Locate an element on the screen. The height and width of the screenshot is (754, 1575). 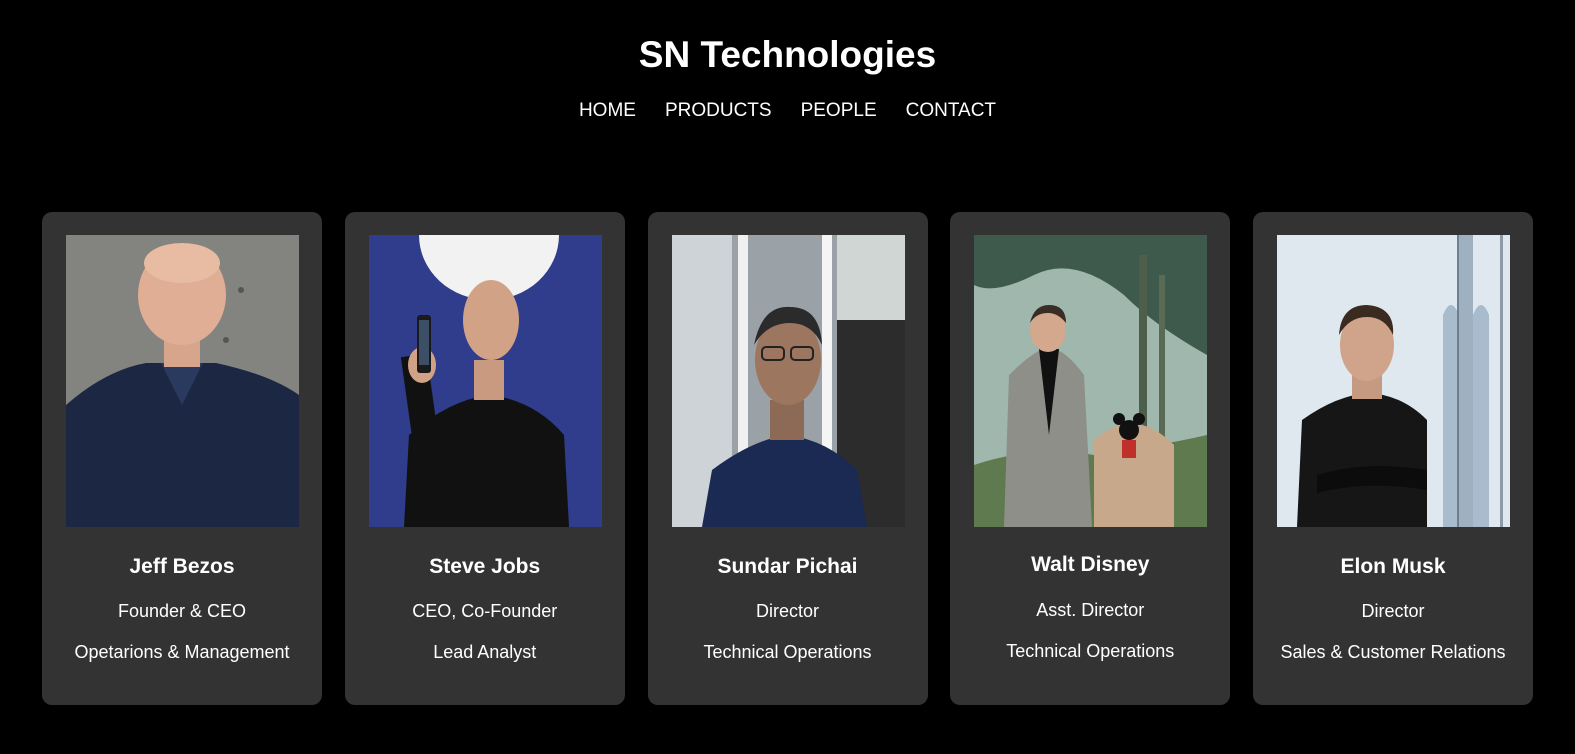
person-name: Elon Musk is located at coordinates (1393, 566).